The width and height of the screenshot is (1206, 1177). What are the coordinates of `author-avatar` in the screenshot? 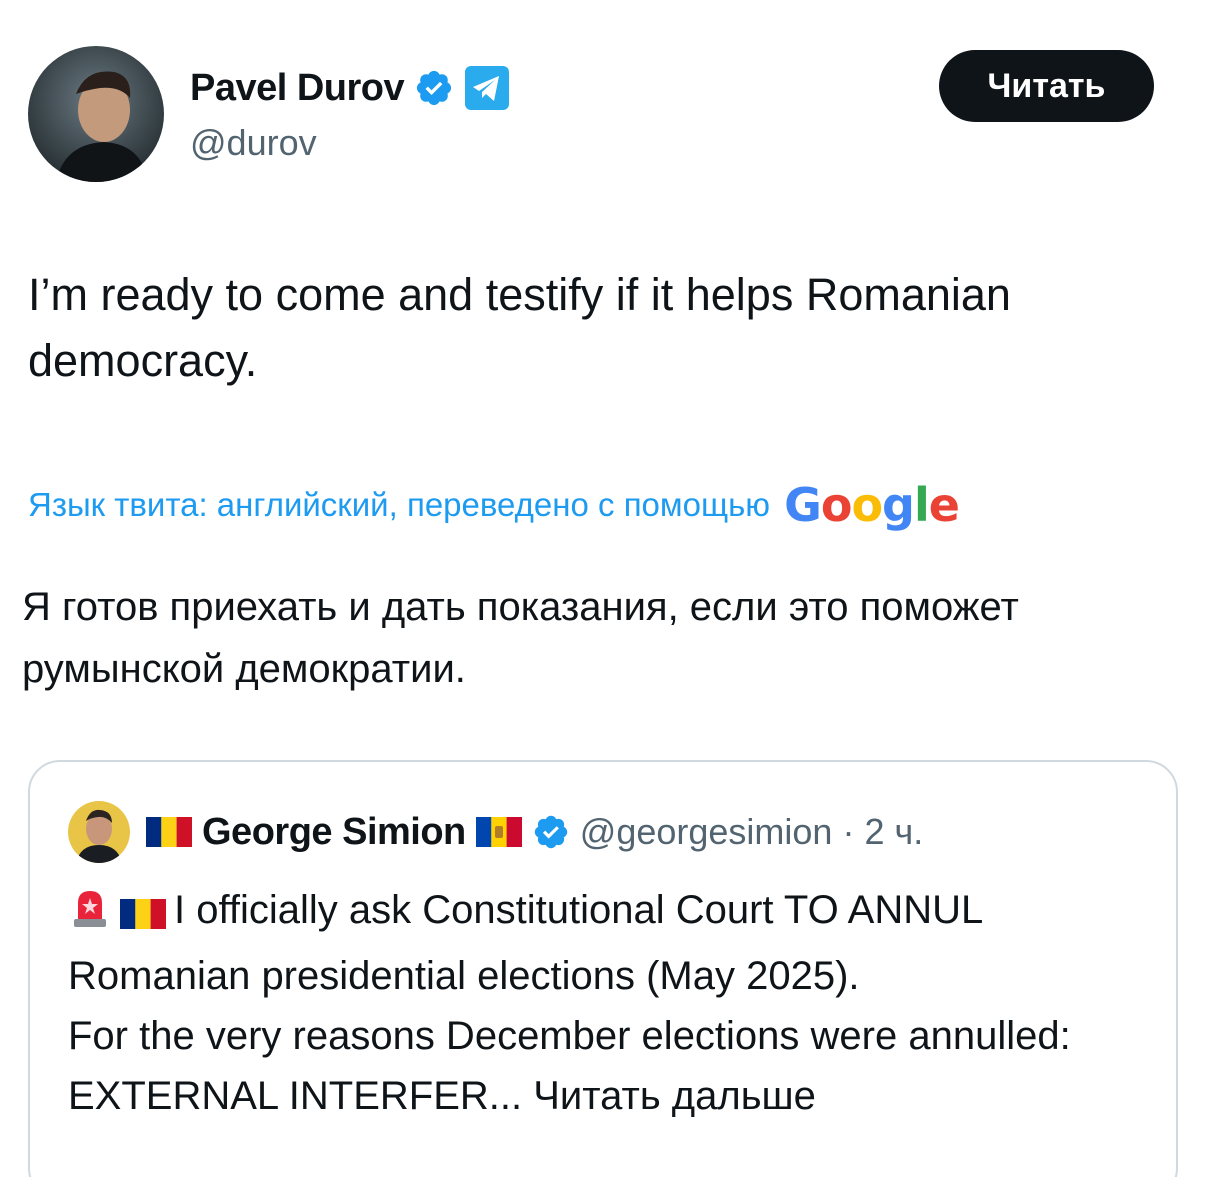 It's located at (96, 114).